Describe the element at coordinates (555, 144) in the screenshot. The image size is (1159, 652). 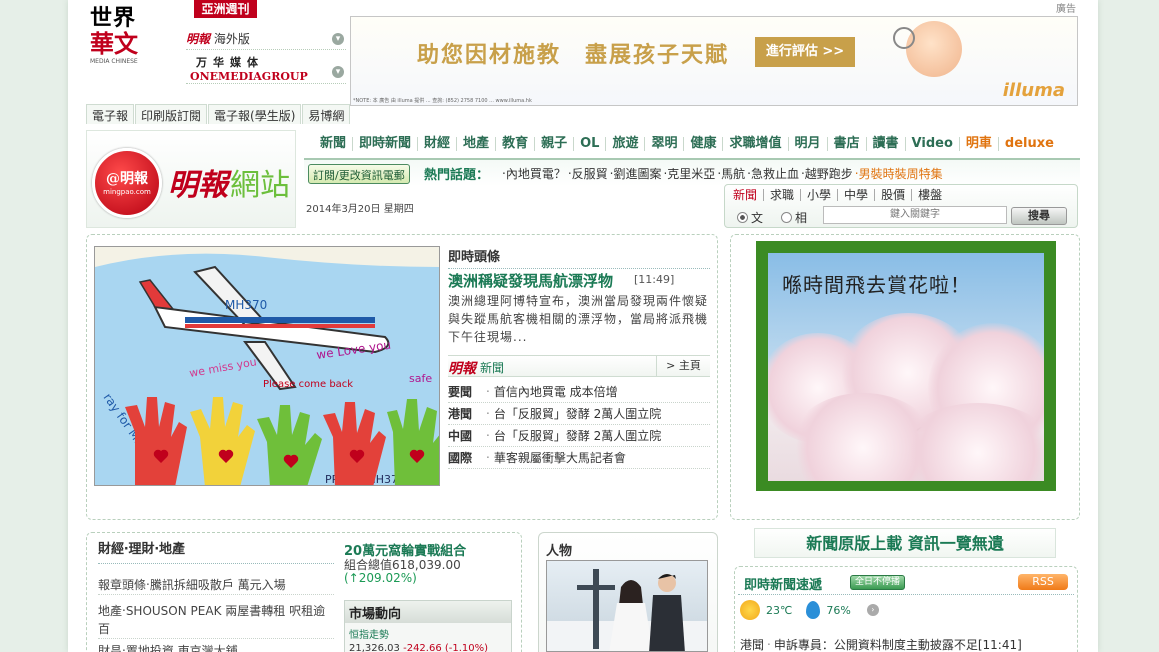
I see `nav-parenting: 親子` at that location.